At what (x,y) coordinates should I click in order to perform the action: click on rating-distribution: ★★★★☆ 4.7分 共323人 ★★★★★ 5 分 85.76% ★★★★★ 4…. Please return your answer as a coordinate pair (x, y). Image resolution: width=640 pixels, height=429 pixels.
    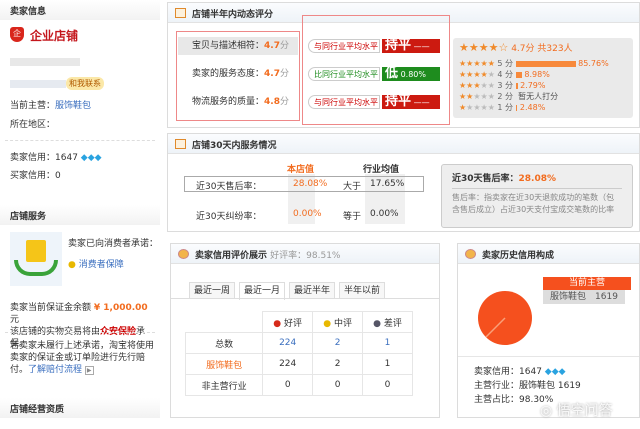
    Looking at the image, I should click on (543, 78).